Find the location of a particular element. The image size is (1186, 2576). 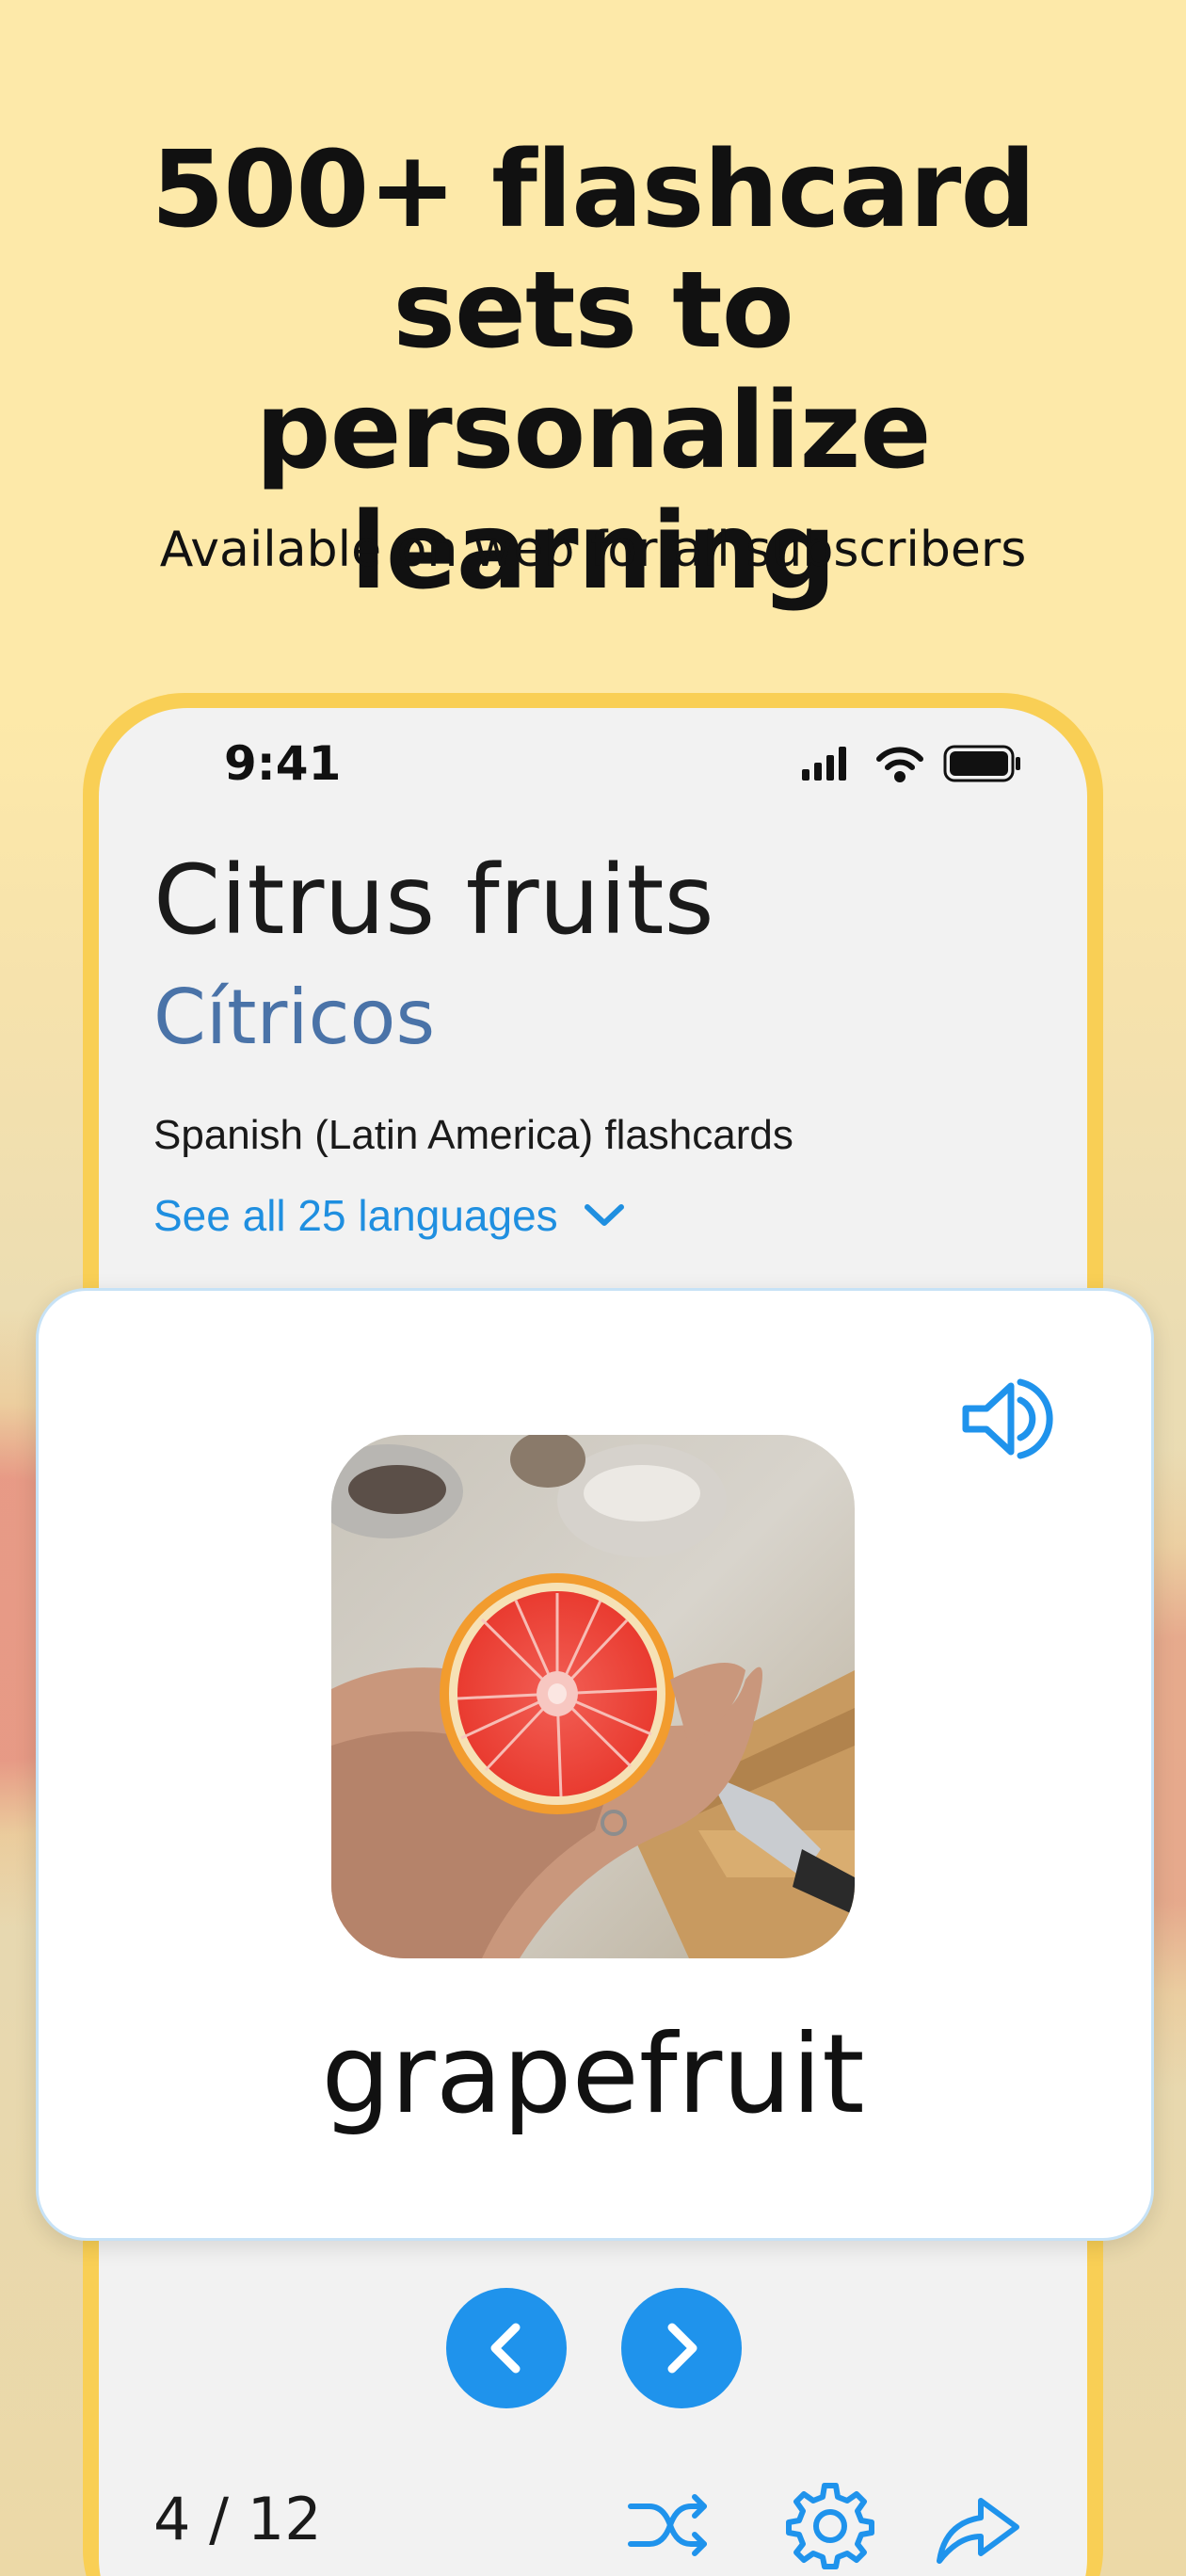

see-all-languages-label: See all 25 languages is located at coordinates (355, 1215).